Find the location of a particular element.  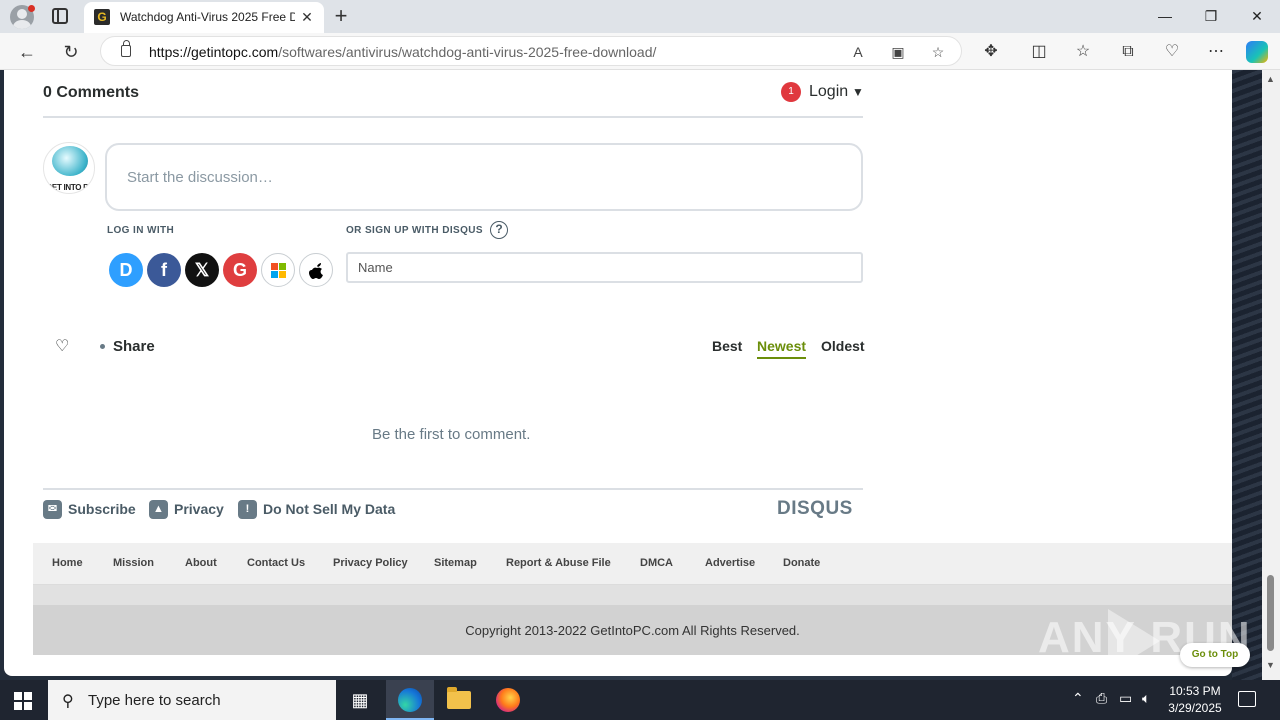

taskbar-edge is located at coordinates (410, 700).